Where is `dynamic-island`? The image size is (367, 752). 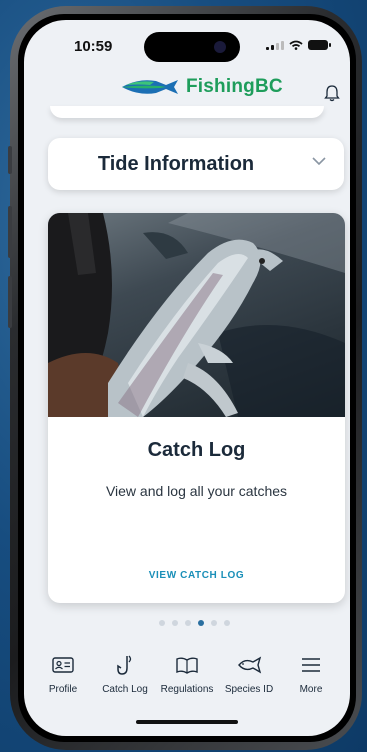 dynamic-island is located at coordinates (192, 47).